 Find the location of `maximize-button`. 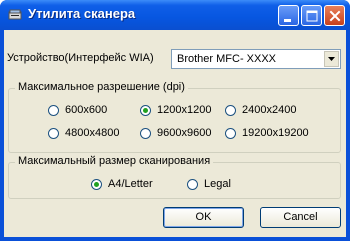

maximize-button is located at coordinates (311, 15).